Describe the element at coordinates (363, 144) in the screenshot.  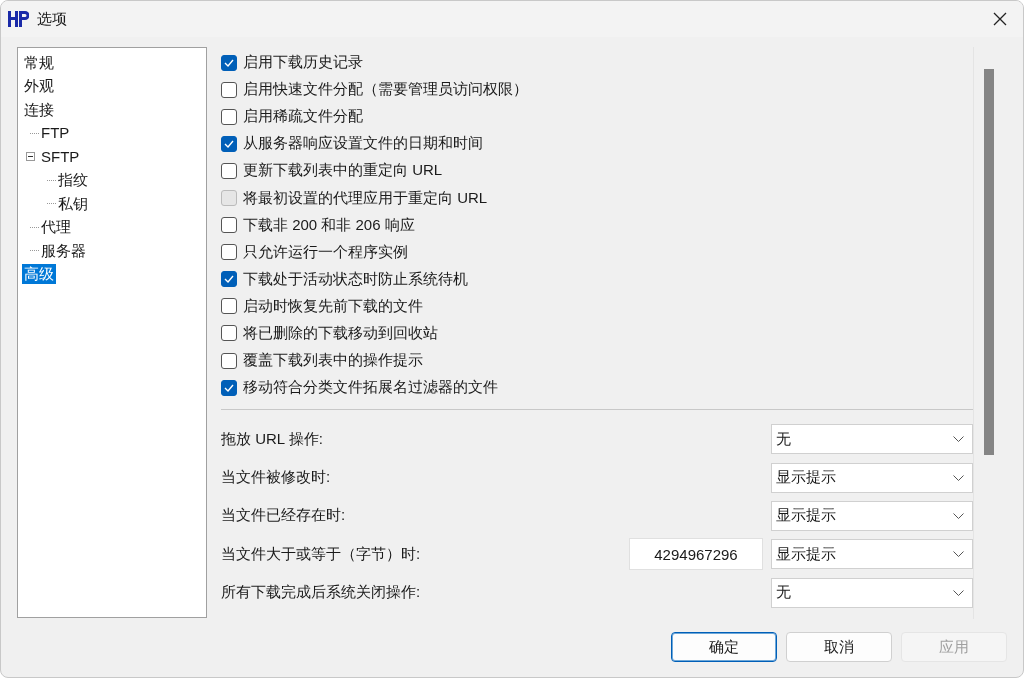
I see `option-label: 从服务器响应设置文件的日期和时间` at that location.